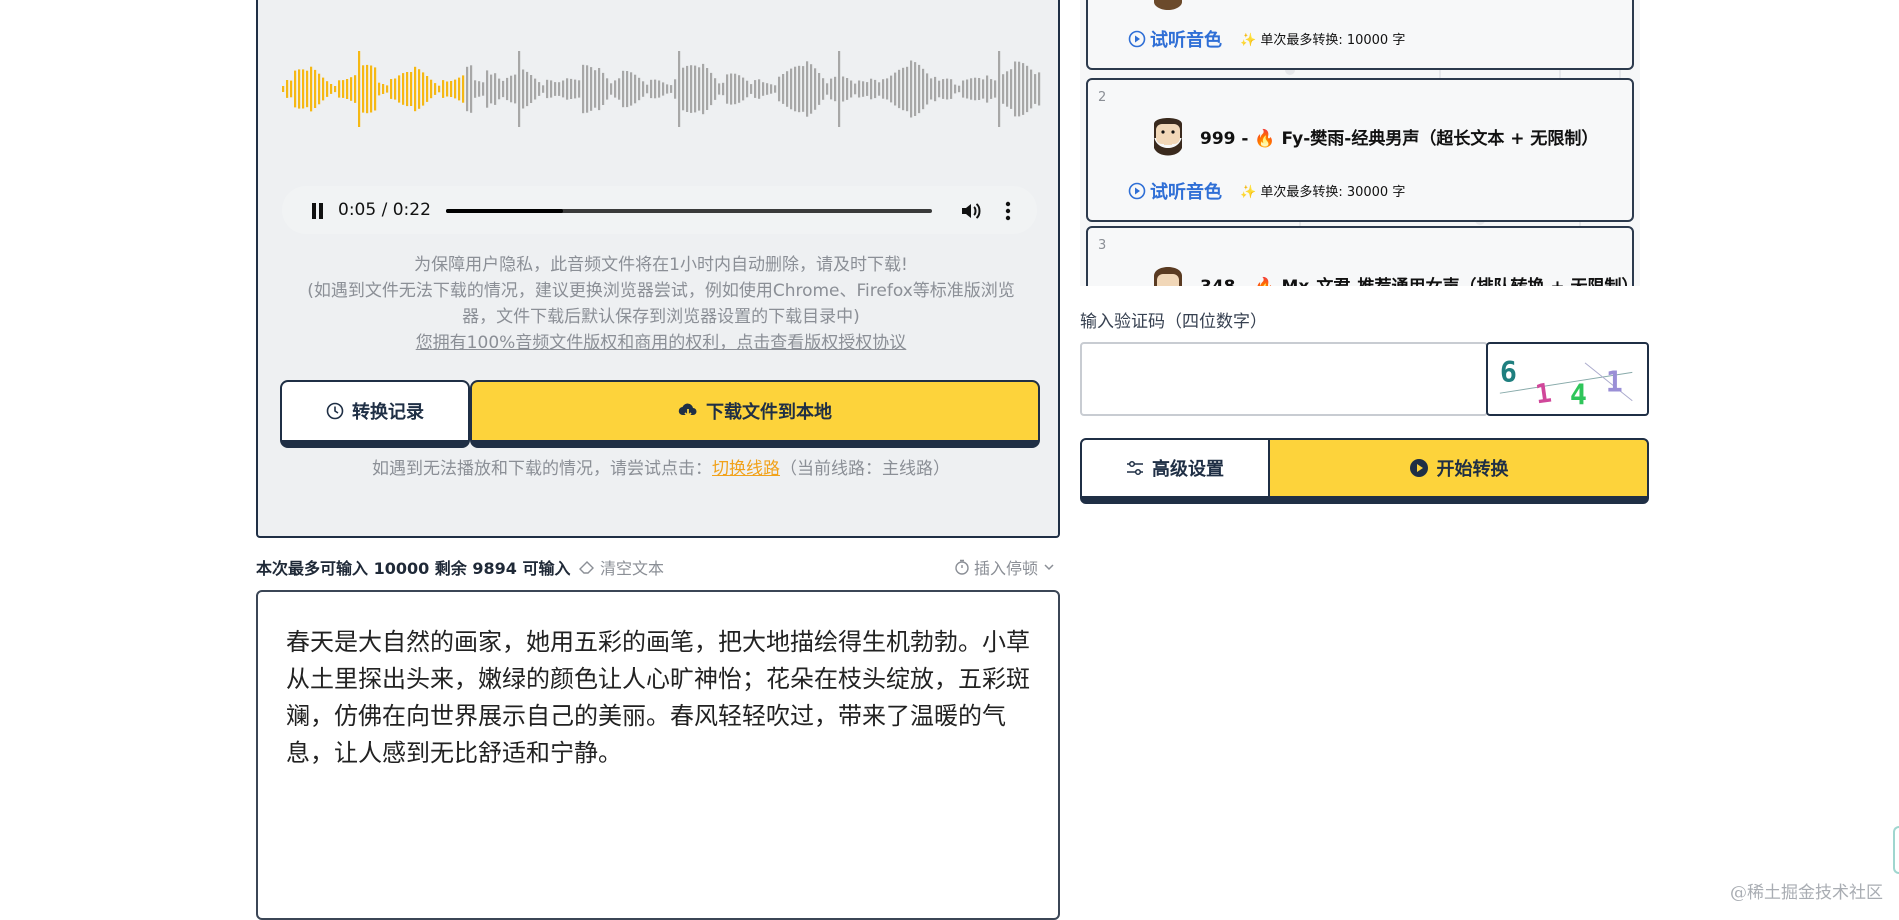 This screenshot has height=920, width=1899. I want to click on card-number: 3, so click(1102, 245).